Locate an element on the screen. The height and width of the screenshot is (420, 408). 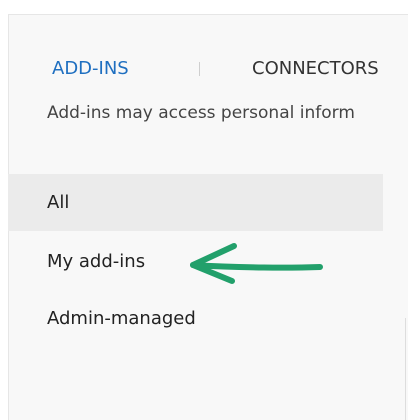
privacy-notice: Add-ins may access personal inform is located at coordinates (201, 113).